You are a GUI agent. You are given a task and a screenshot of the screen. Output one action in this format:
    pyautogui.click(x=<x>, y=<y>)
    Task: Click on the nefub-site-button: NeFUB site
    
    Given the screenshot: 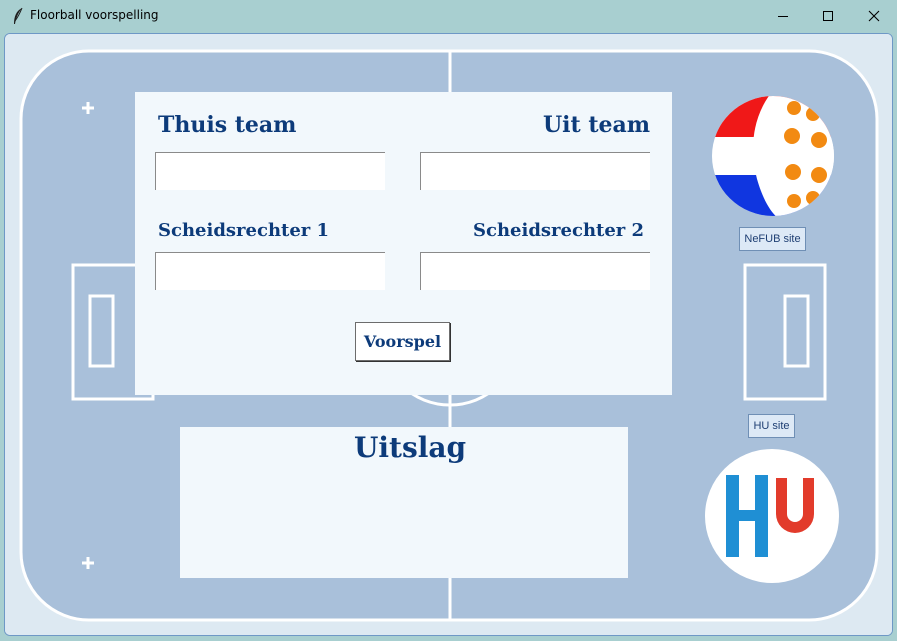 What is the action you would take?
    pyautogui.click(x=772, y=239)
    